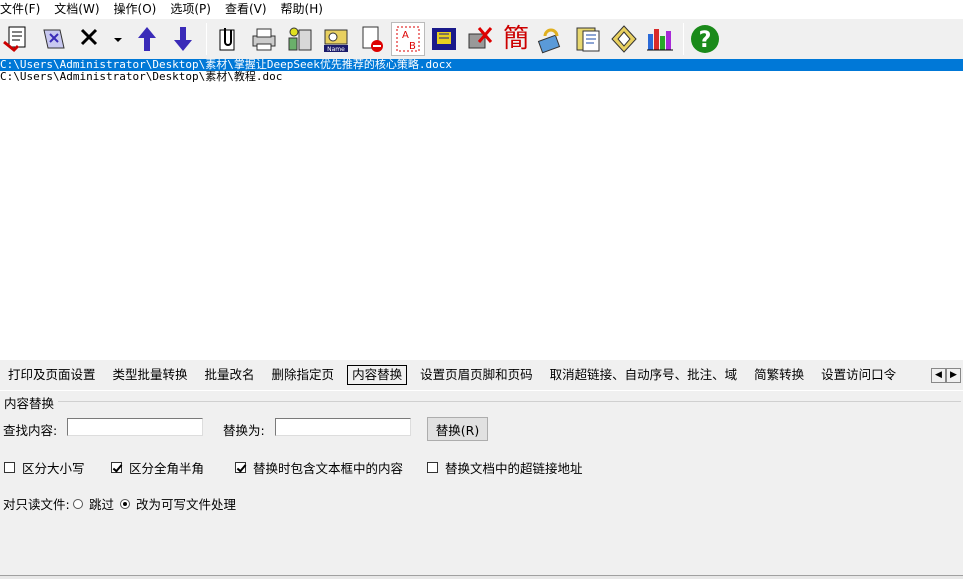  Describe the element at coordinates (432, 467) in the screenshot. I see `replace-hyperlinks-box` at that location.